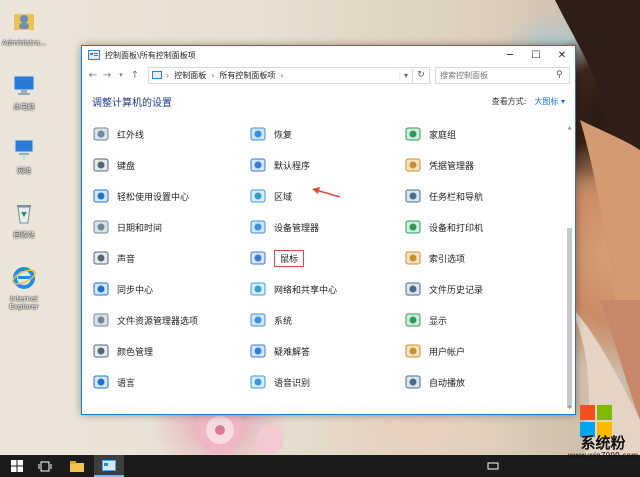 This screenshot has height=477, width=640. I want to click on display-icon, so click(413, 320).